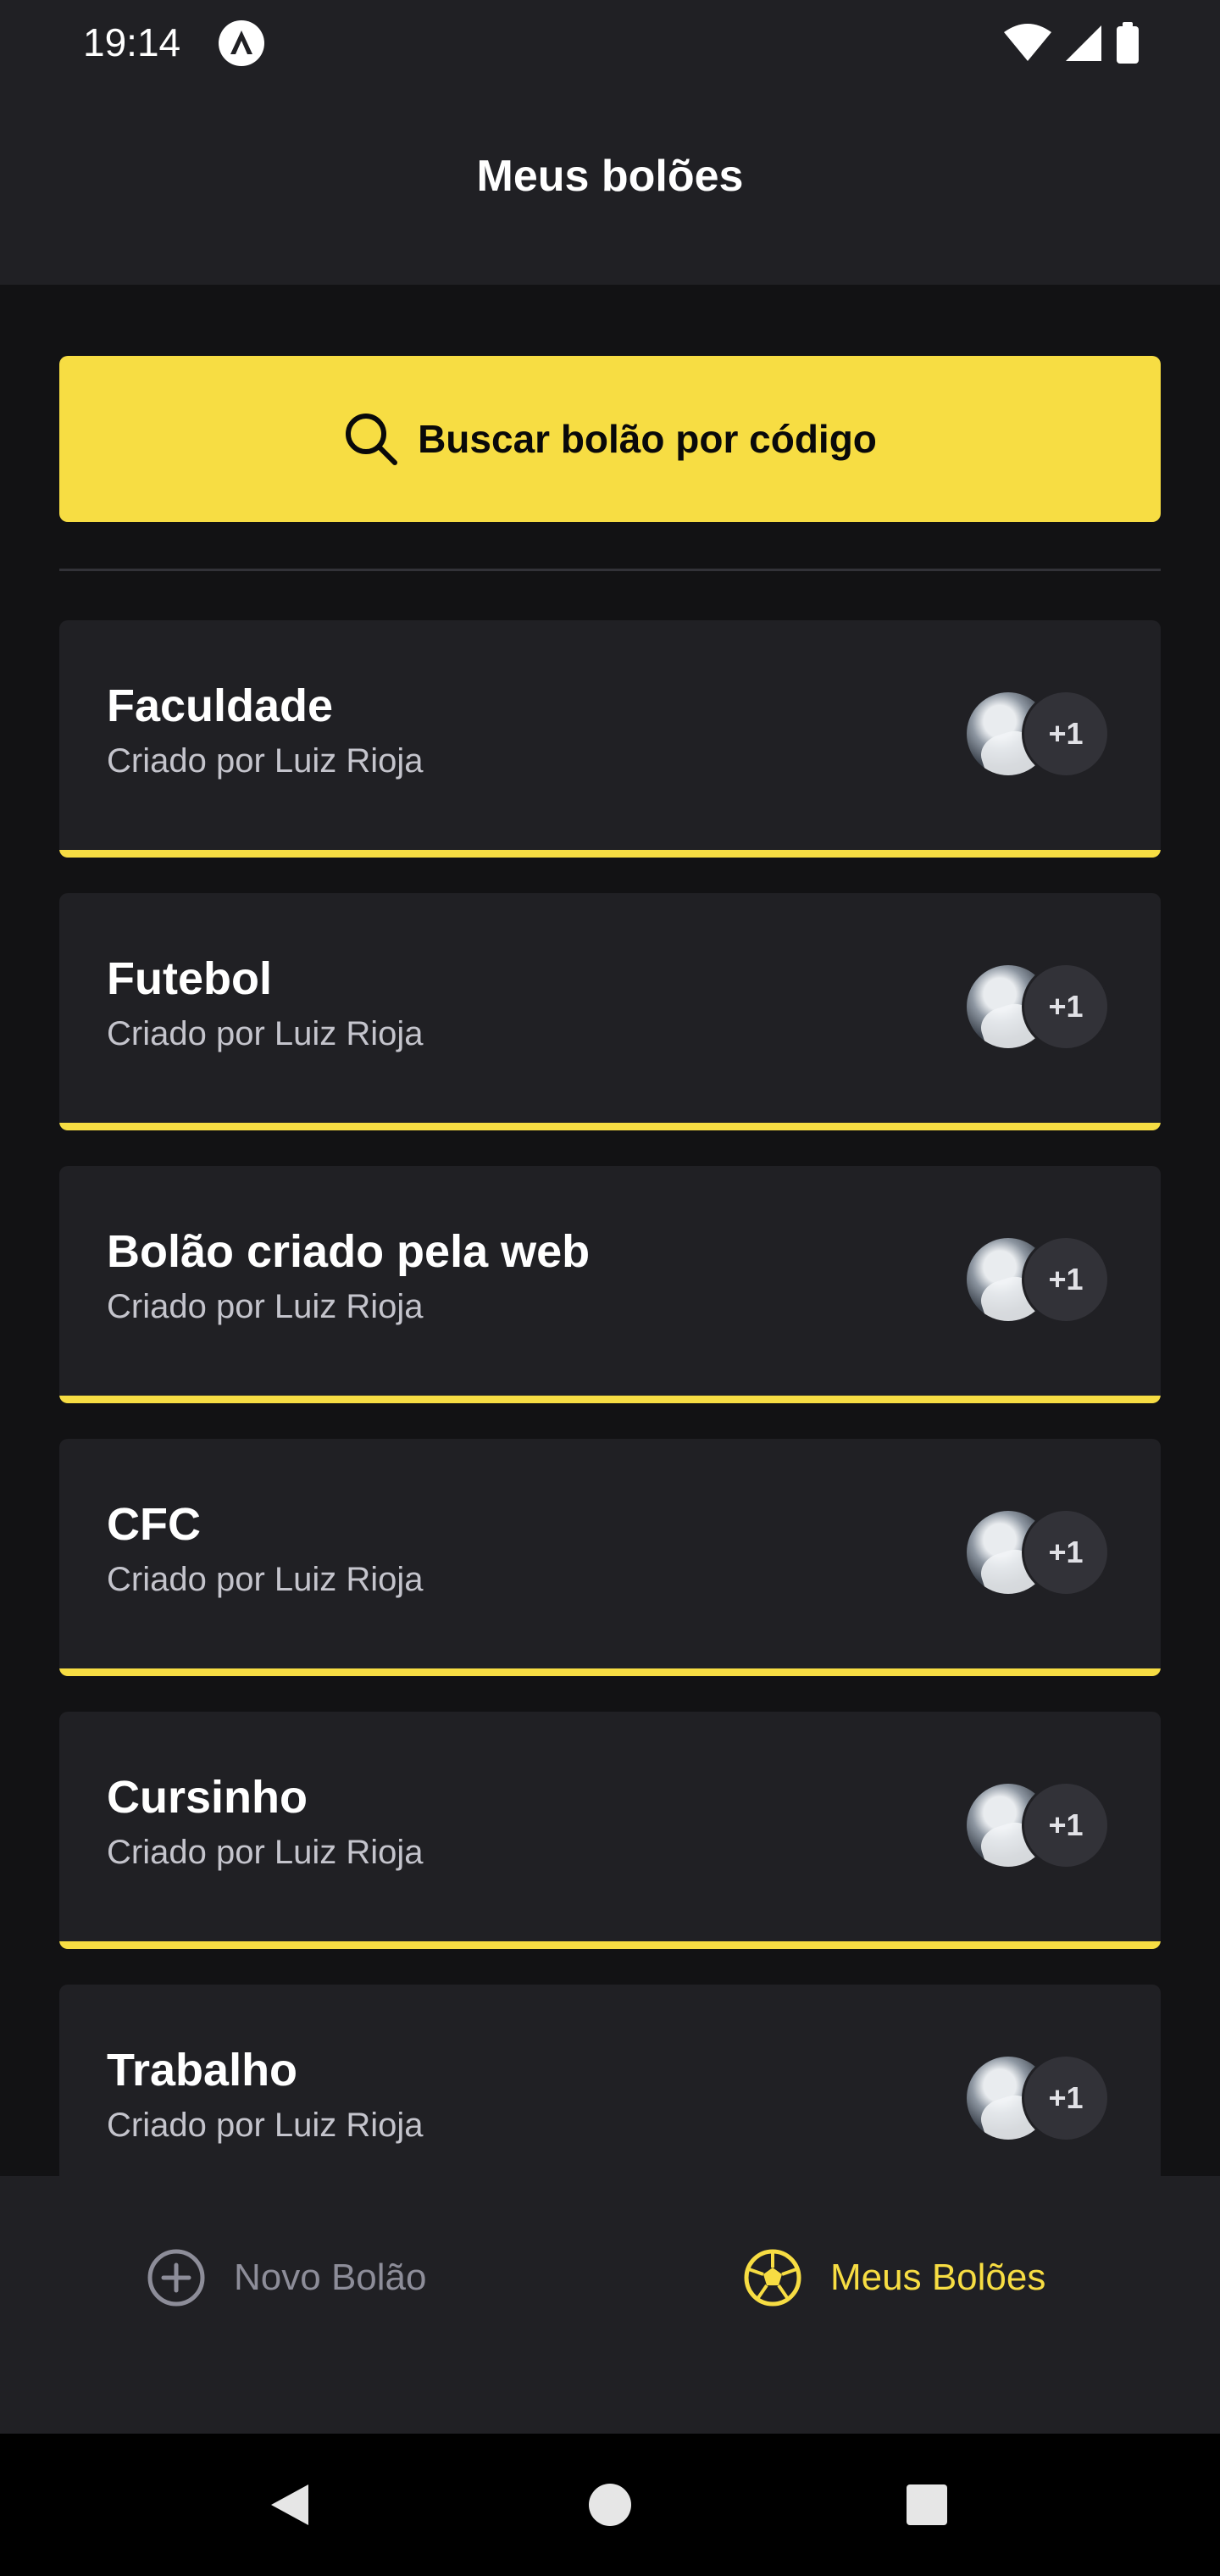  I want to click on pool-title: Cursinho, so click(207, 1797).